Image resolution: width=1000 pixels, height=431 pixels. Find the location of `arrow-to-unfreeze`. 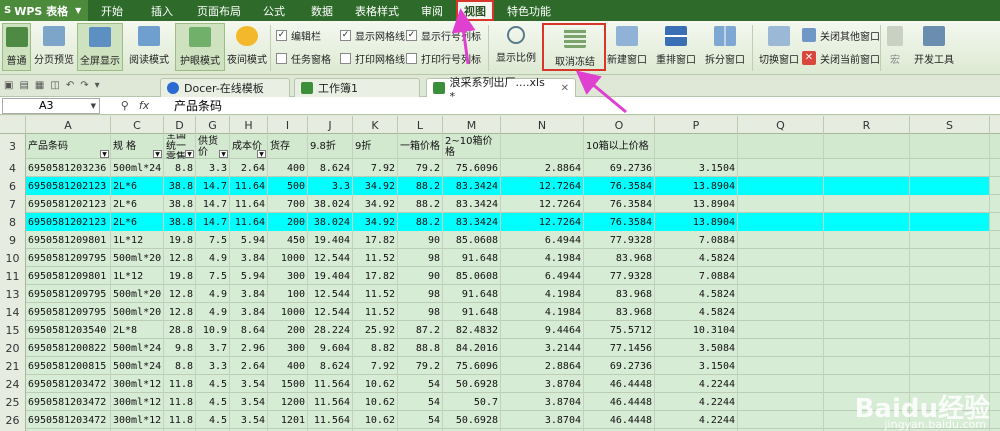

arrow-to-unfreeze is located at coordinates (601, 92).